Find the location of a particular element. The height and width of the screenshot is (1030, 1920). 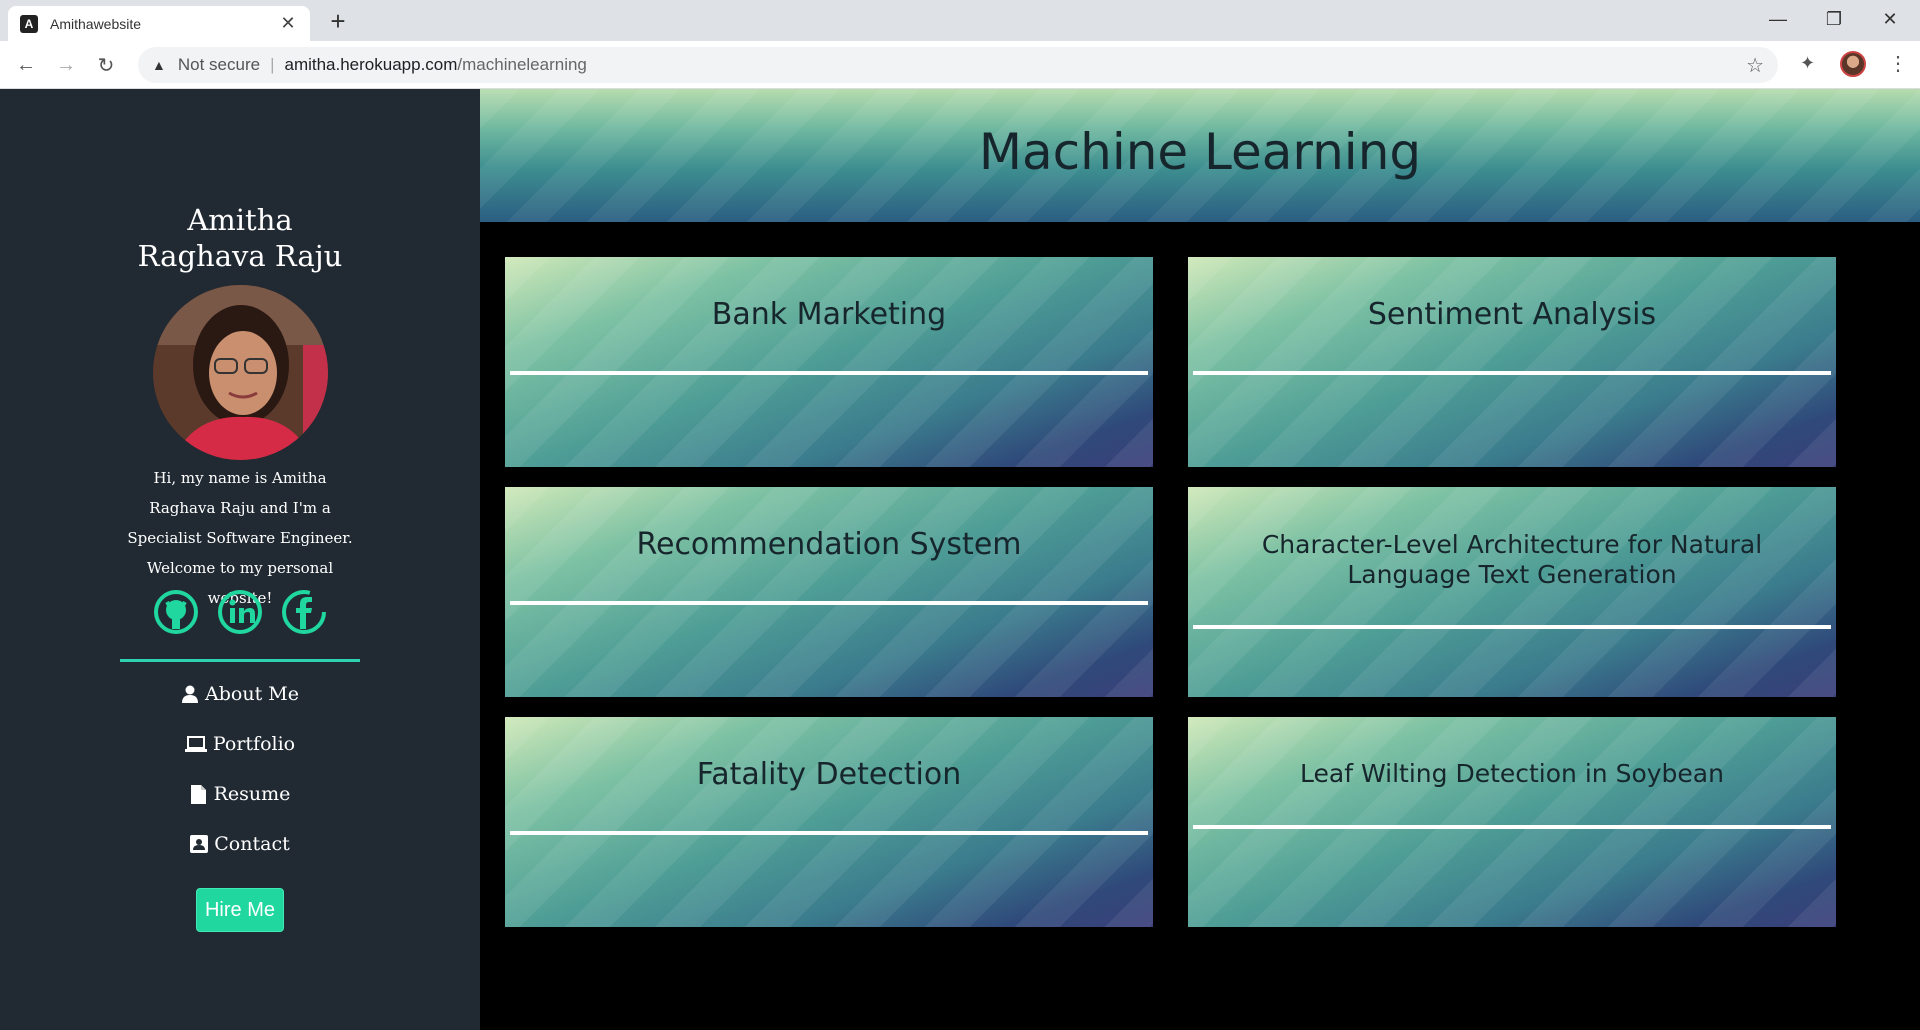

browser-tab-bar: A Amithawebsite ✕ + — ❐ ✕ is located at coordinates (960, 20).